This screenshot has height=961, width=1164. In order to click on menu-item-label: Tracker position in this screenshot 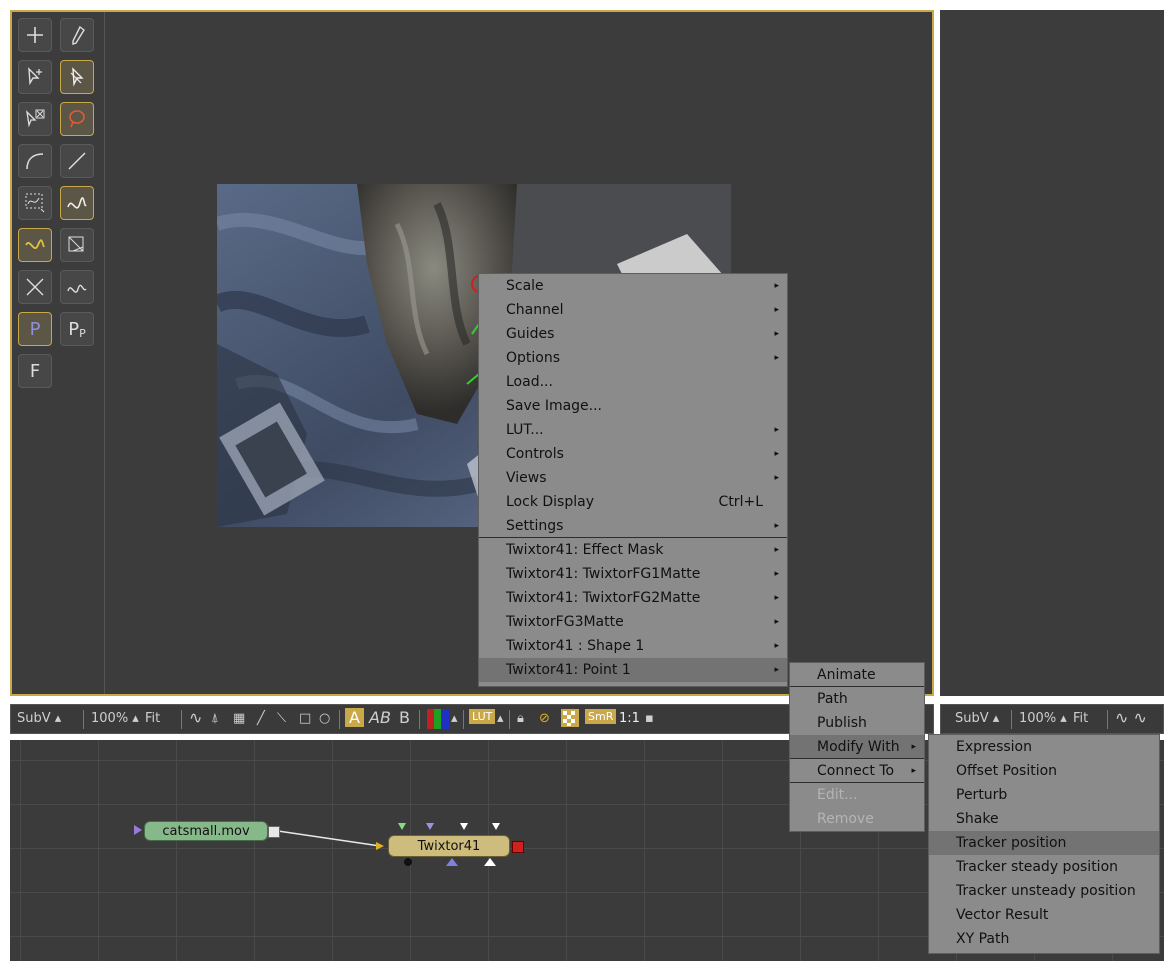, I will do `click(1011, 843)`.